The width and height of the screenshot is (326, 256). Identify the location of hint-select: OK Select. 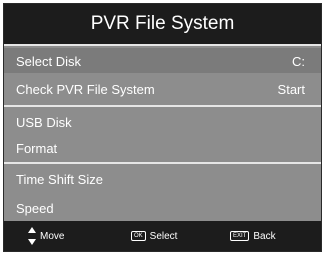
(154, 236).